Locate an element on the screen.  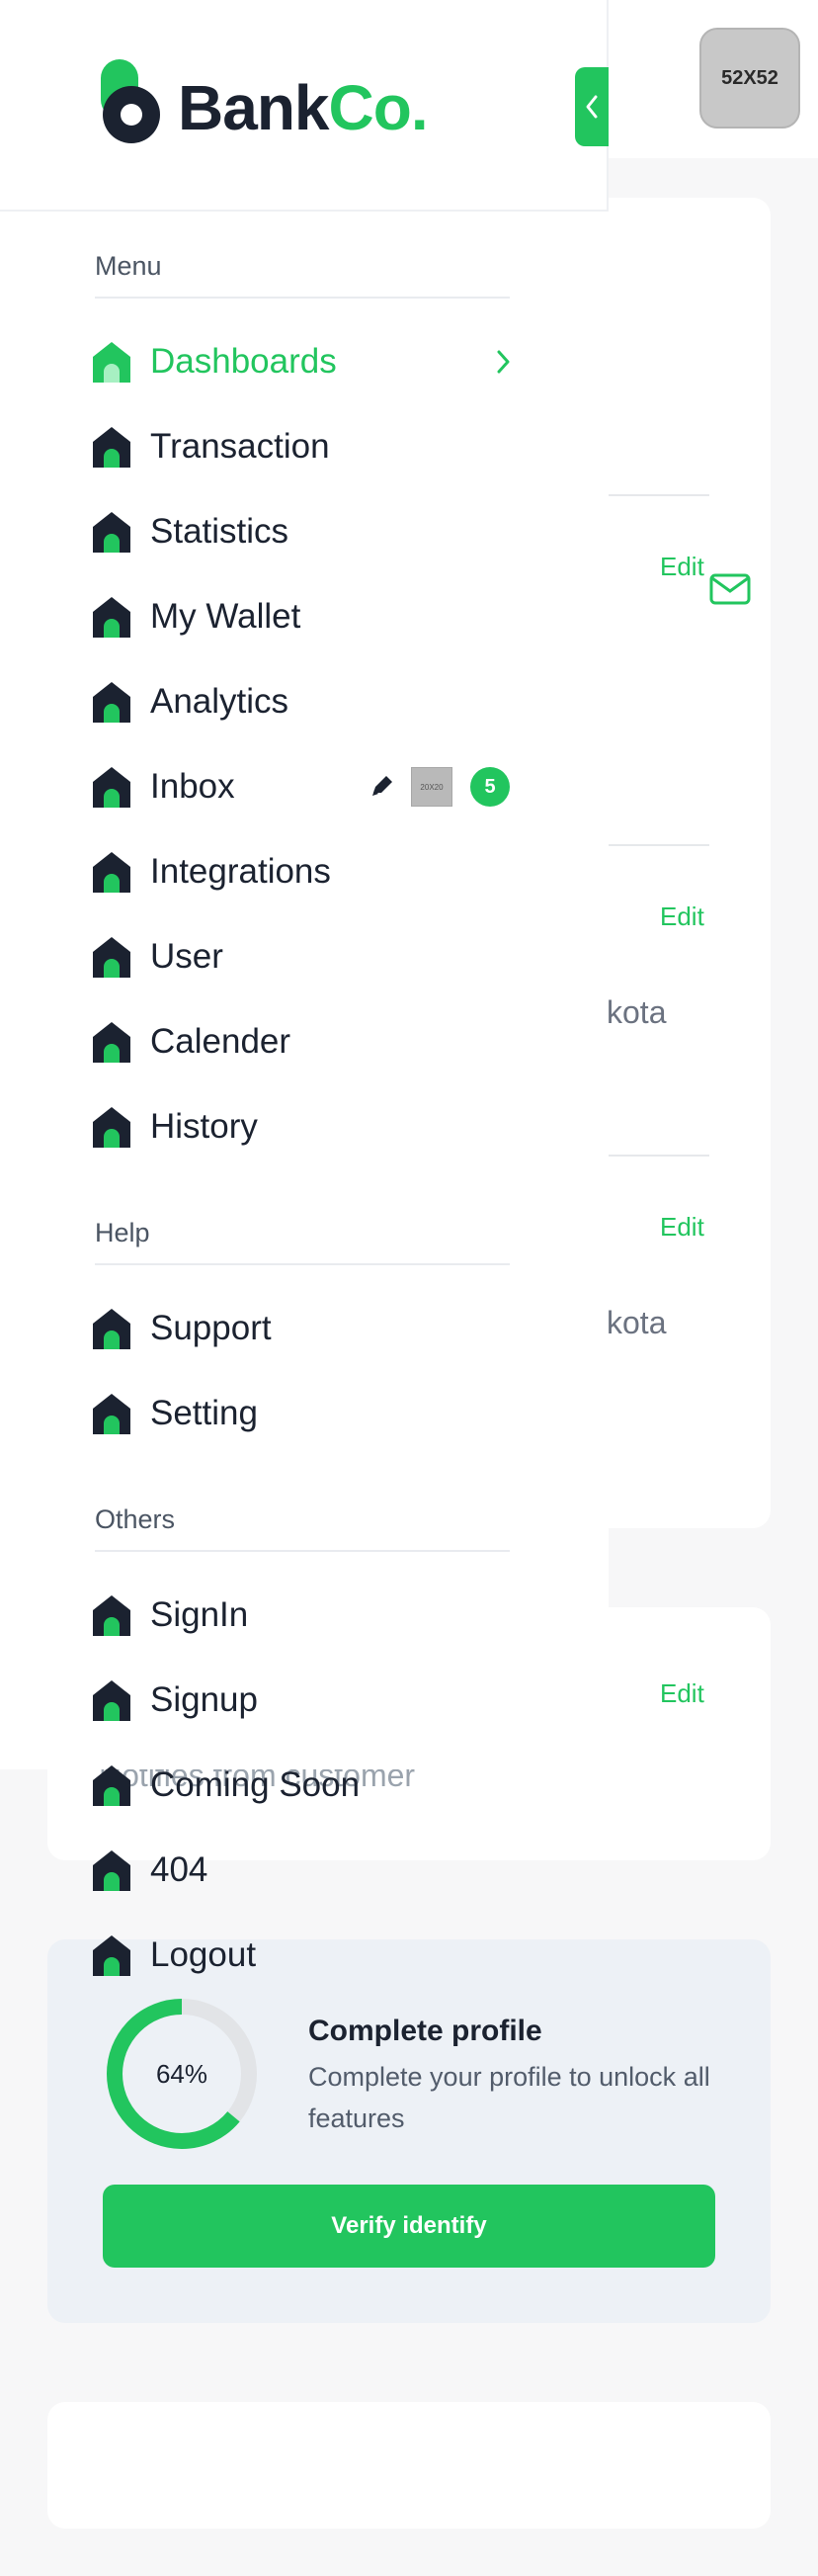
sidebar-item-label: Integrations is located at coordinates (240, 871).